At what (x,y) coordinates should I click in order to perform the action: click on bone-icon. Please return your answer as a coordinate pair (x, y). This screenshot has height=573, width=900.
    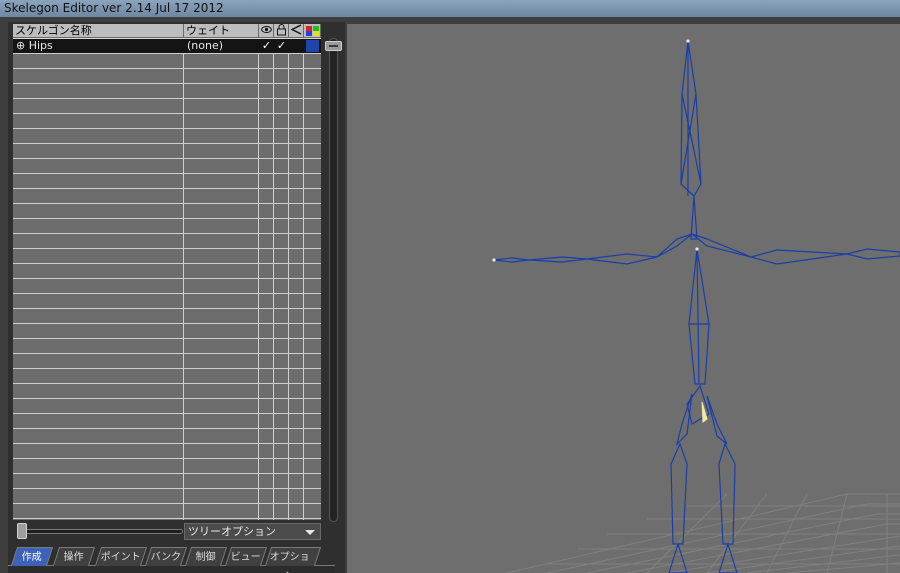
    Looking at the image, I should click on (296, 31).